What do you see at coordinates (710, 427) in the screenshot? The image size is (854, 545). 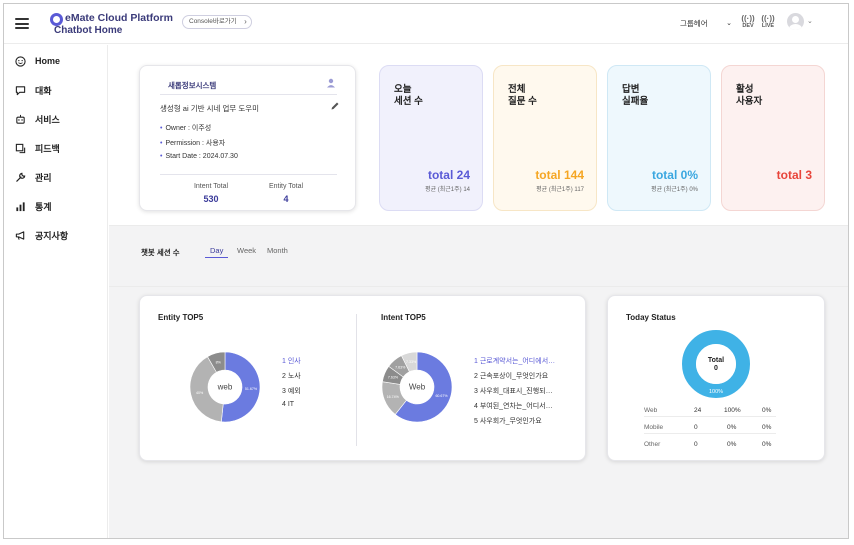 I see `status-row-mobile: Mobile 0 0% 0%` at bounding box center [710, 427].